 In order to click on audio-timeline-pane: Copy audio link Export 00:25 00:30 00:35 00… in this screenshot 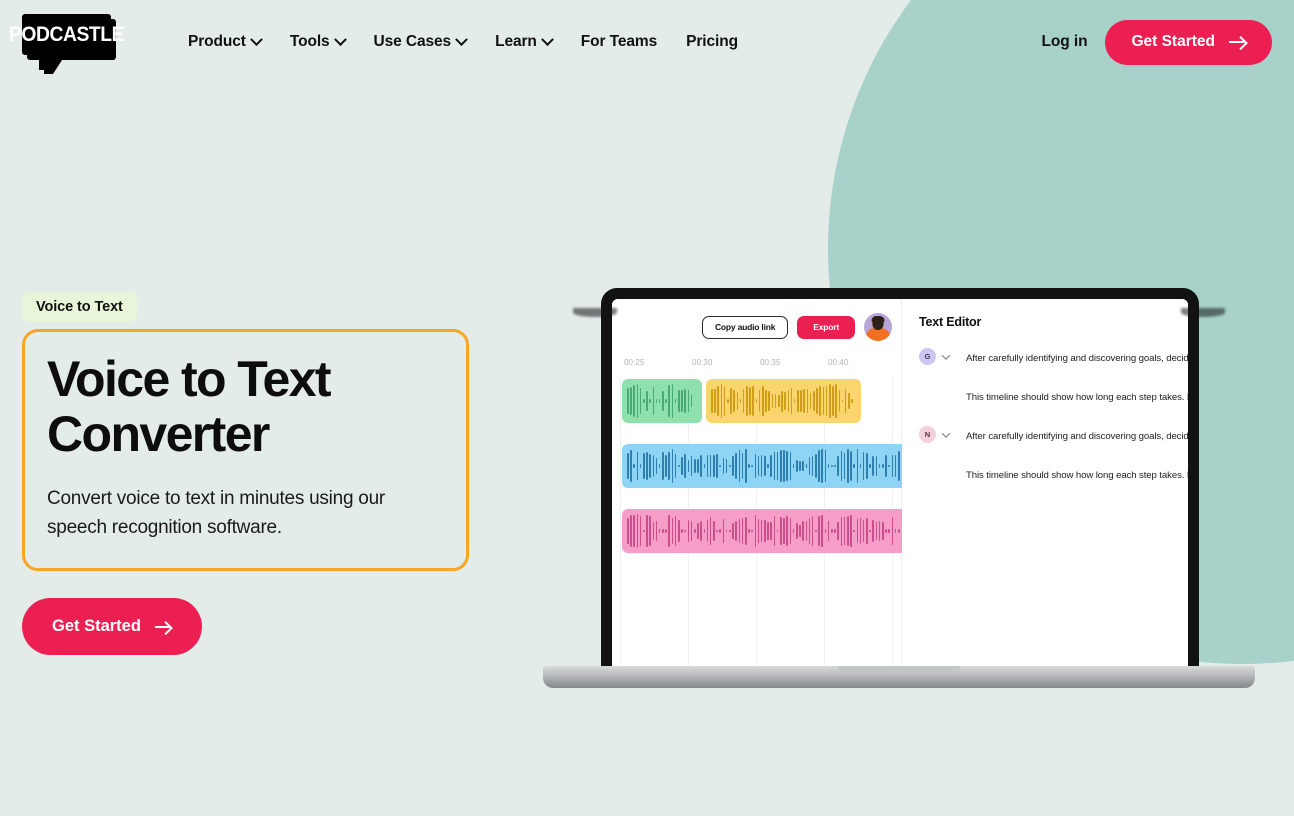, I will do `click(786, 485)`.